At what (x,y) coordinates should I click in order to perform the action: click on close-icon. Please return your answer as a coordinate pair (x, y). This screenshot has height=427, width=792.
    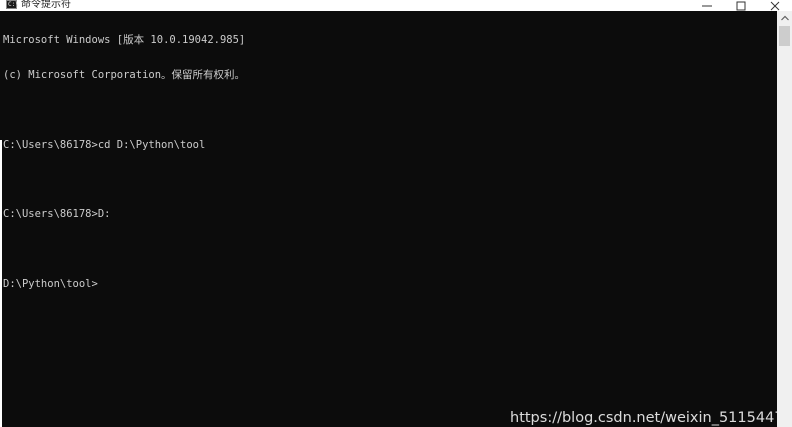
    Looking at the image, I should click on (775, 5).